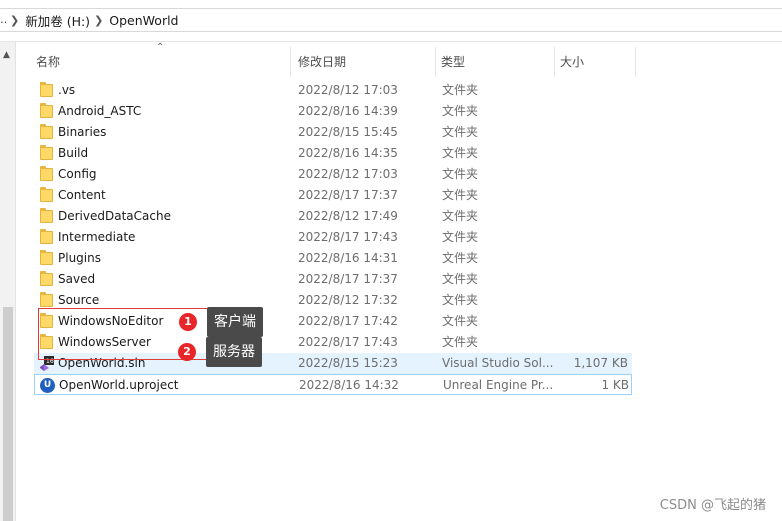 The height and width of the screenshot is (521, 782). Describe the element at coordinates (615, 385) in the screenshot. I see `file-size: 1 KB` at that location.